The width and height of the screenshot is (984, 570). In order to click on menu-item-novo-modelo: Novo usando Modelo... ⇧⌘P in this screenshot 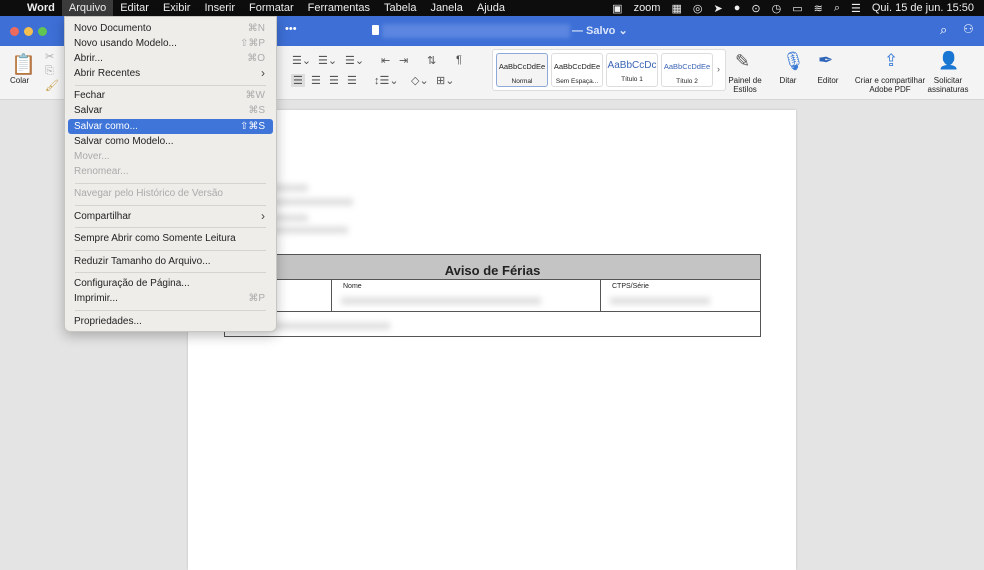, I will do `click(170, 43)`.